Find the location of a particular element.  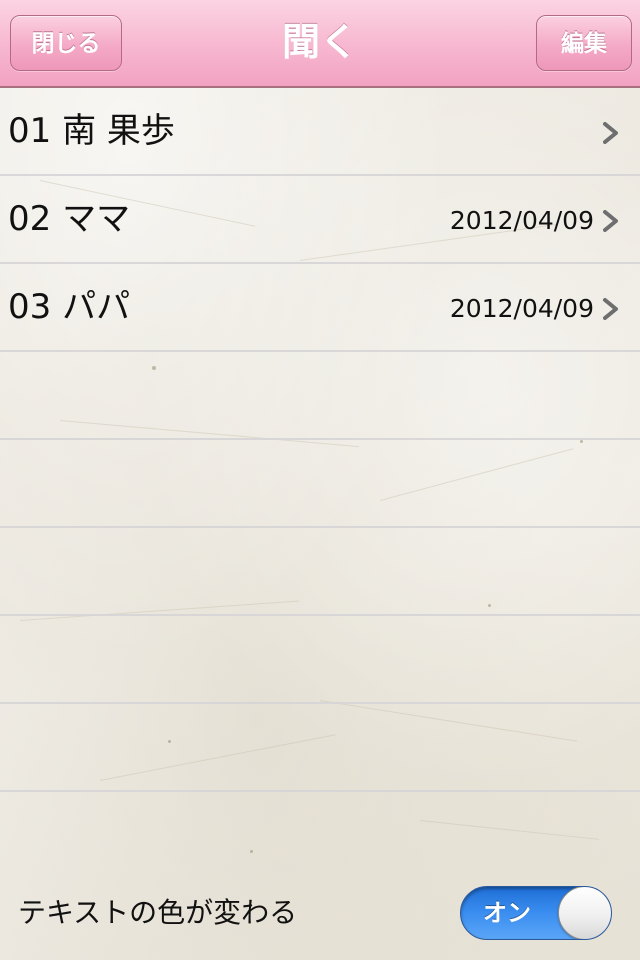

list-item: 01 南 果歩 is located at coordinates (320, 132).